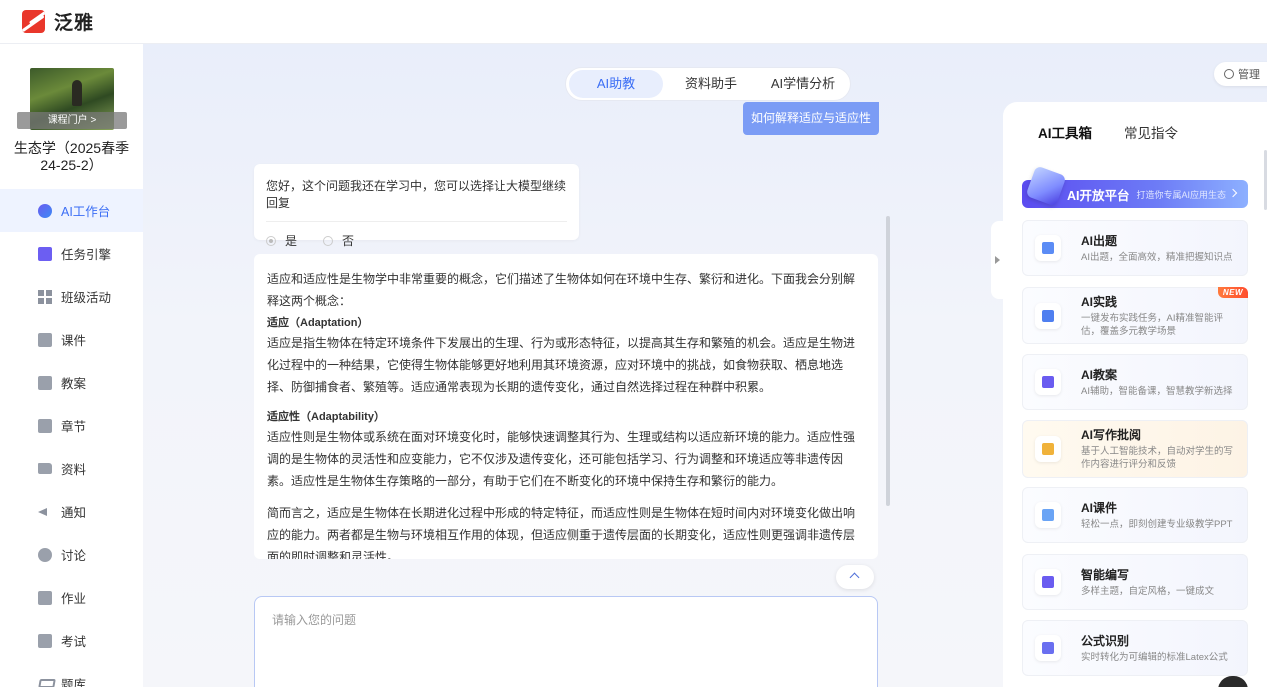 The width and height of the screenshot is (1267, 687). I want to click on tool-name: 公式识别, so click(1105, 640).